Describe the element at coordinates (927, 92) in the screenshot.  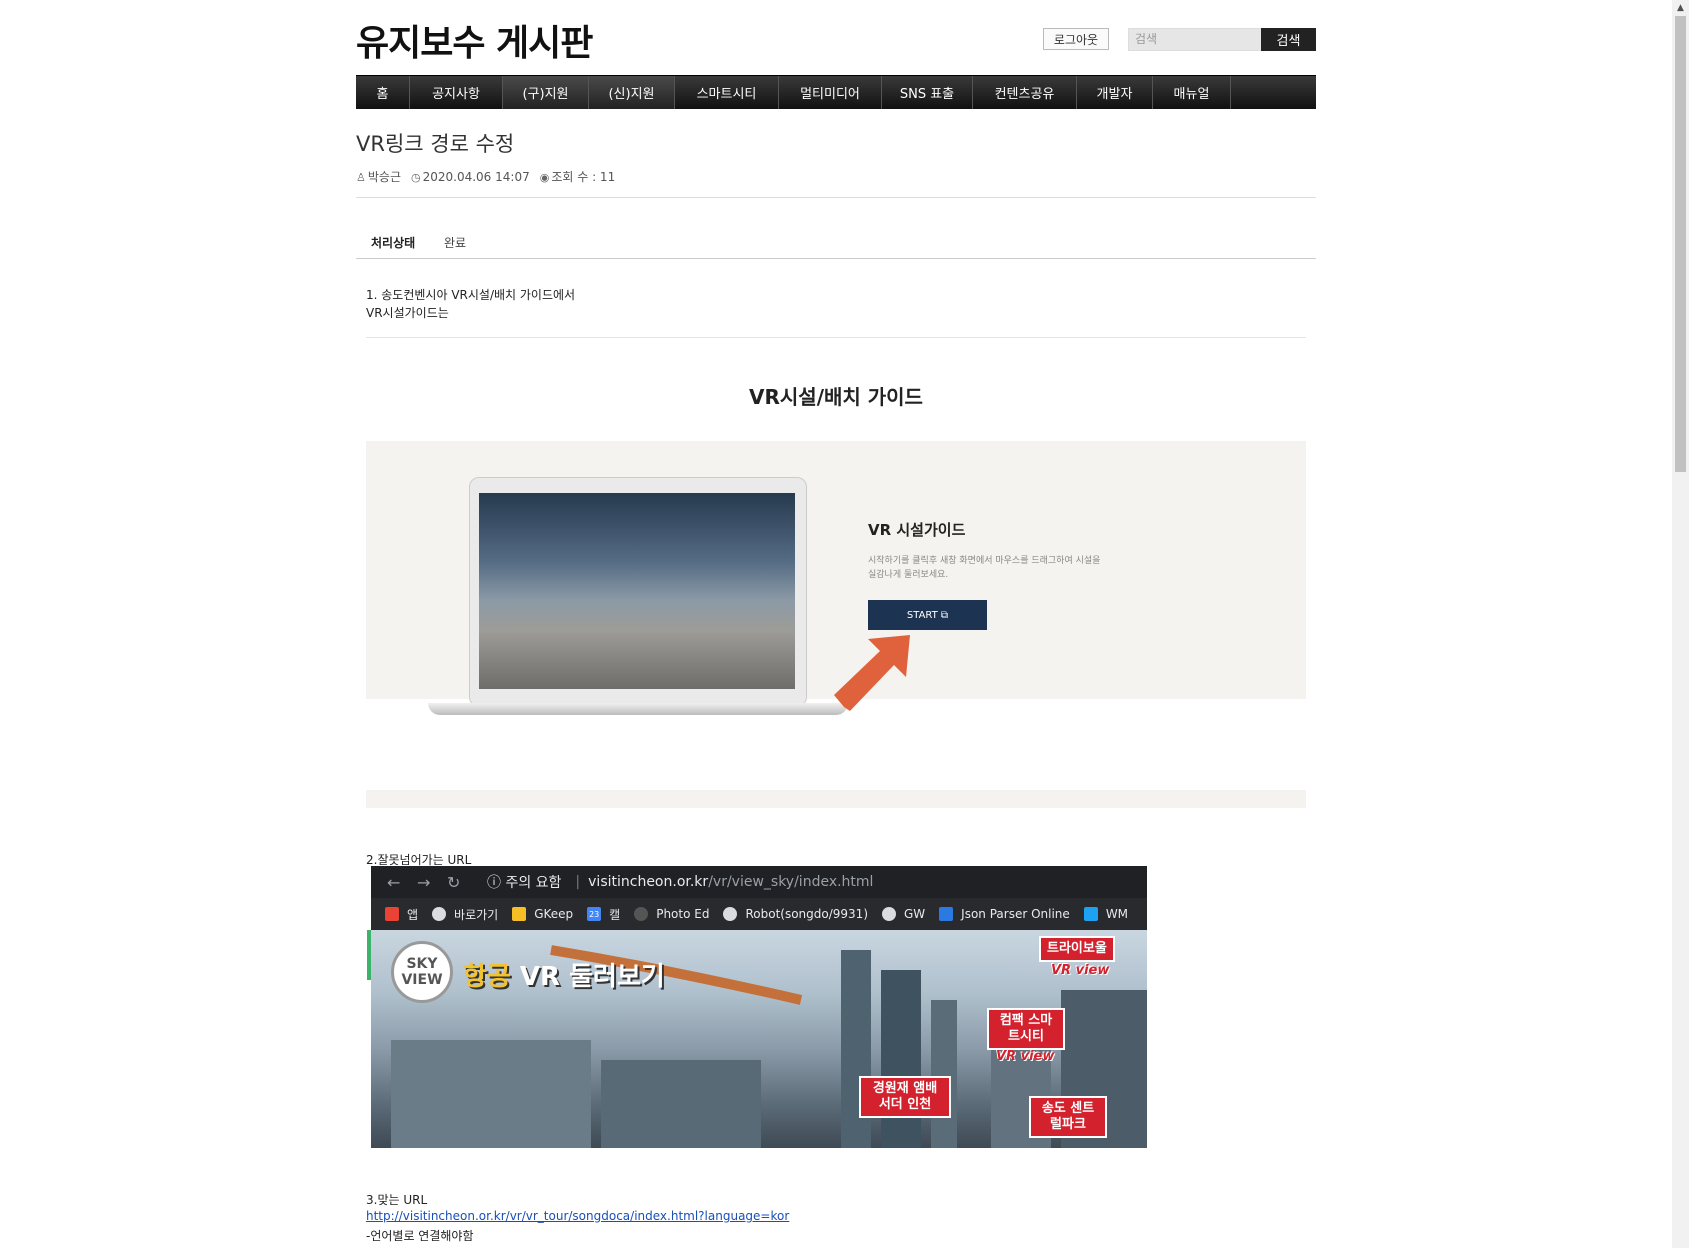
I see `nav-item-sns: SNS 표출` at that location.